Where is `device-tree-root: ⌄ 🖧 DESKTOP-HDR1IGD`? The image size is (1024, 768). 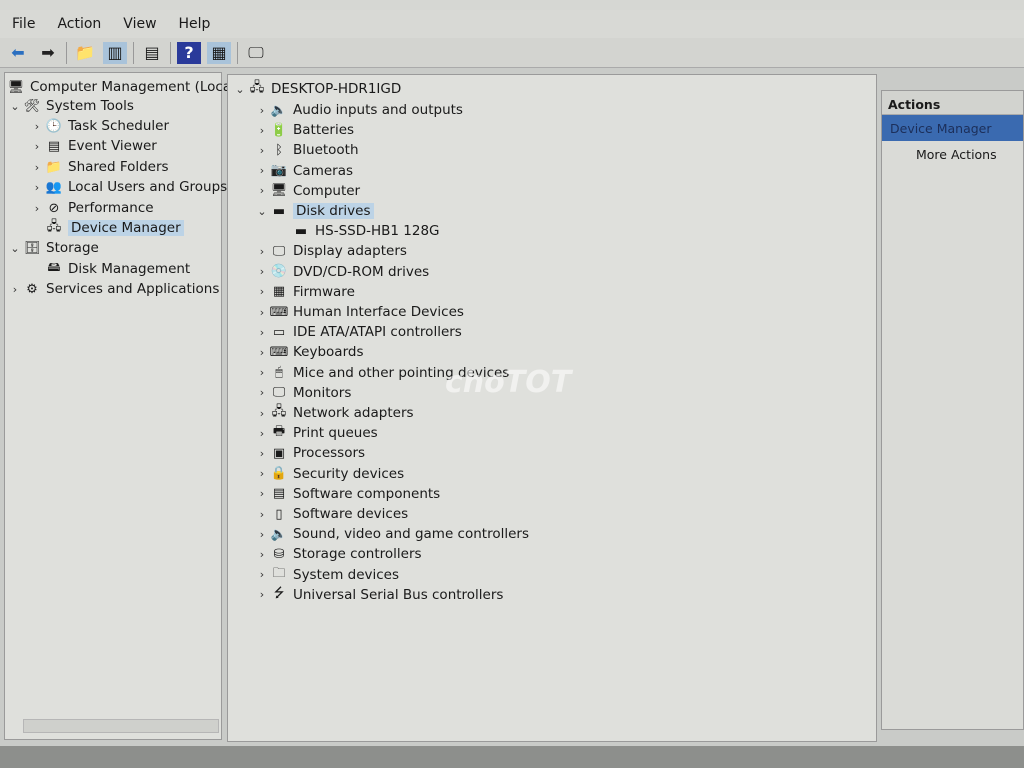
device-tree-root: ⌄ 🖧 DESKTOP-HDR1IGD is located at coordinates (316, 89).